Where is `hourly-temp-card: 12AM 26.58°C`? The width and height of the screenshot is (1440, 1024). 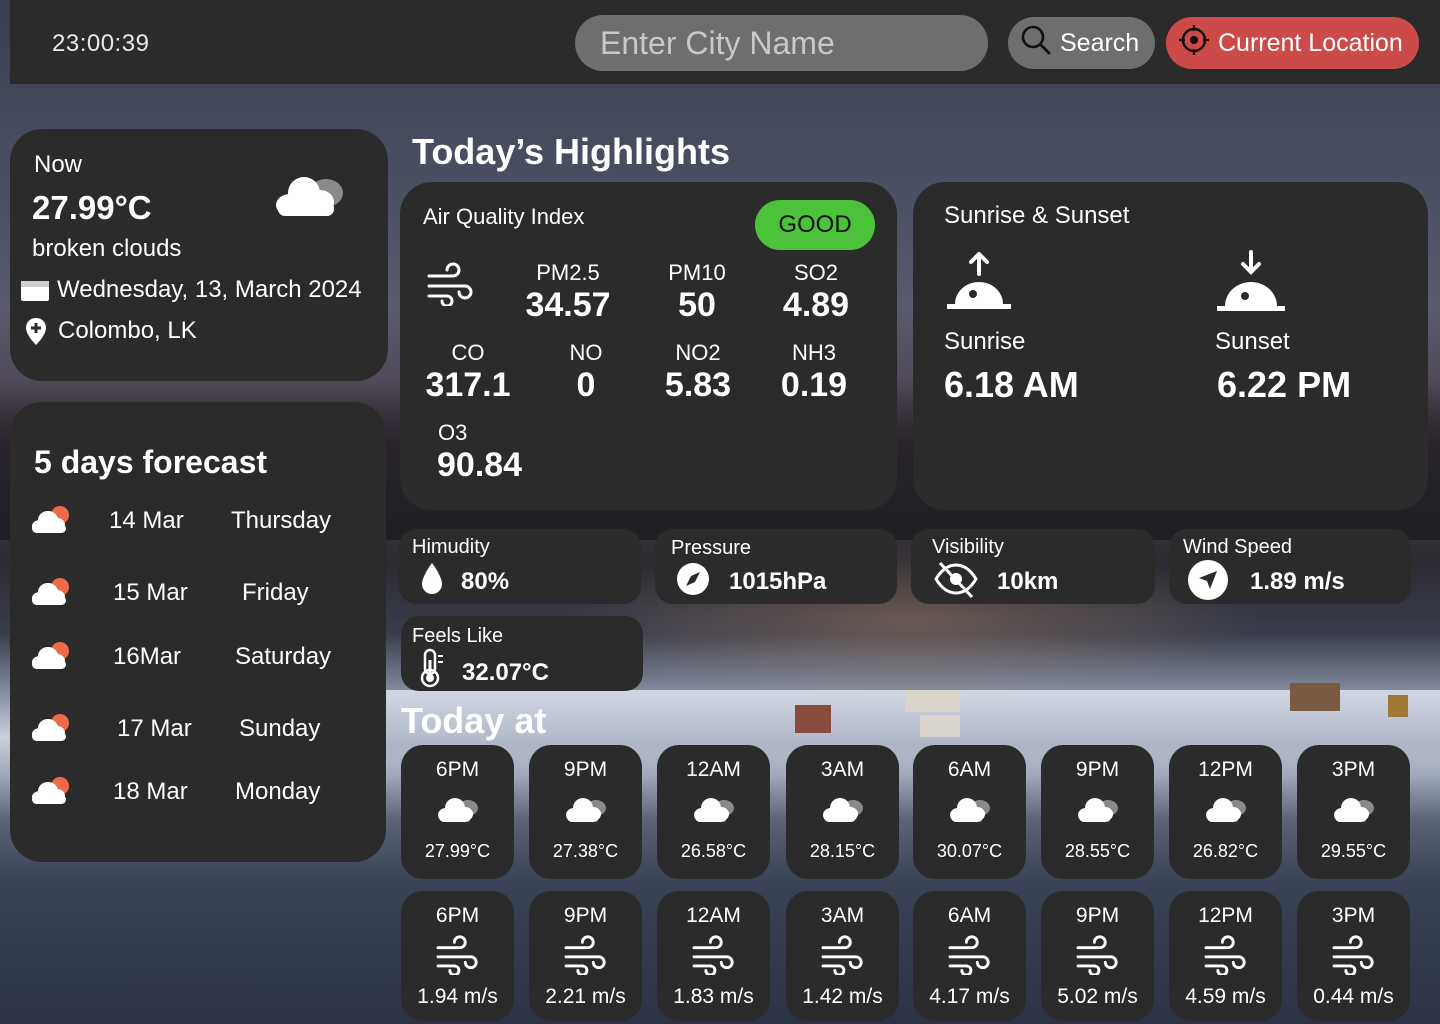
hourly-temp-card: 12AM 26.58°C is located at coordinates (713, 812).